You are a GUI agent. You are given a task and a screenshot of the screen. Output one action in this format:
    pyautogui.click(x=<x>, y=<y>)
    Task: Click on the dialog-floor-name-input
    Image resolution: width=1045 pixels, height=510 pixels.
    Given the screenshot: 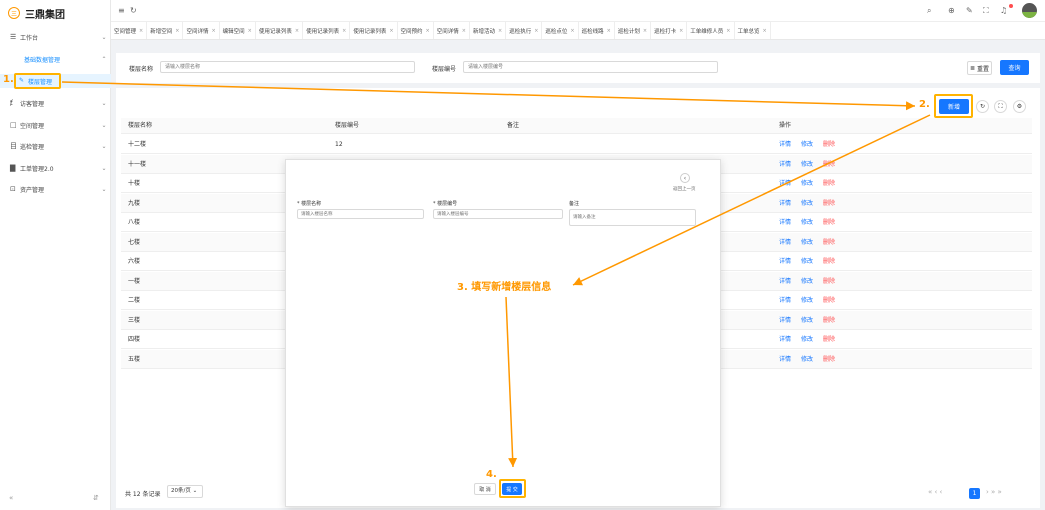 What is the action you would take?
    pyautogui.click(x=360, y=214)
    